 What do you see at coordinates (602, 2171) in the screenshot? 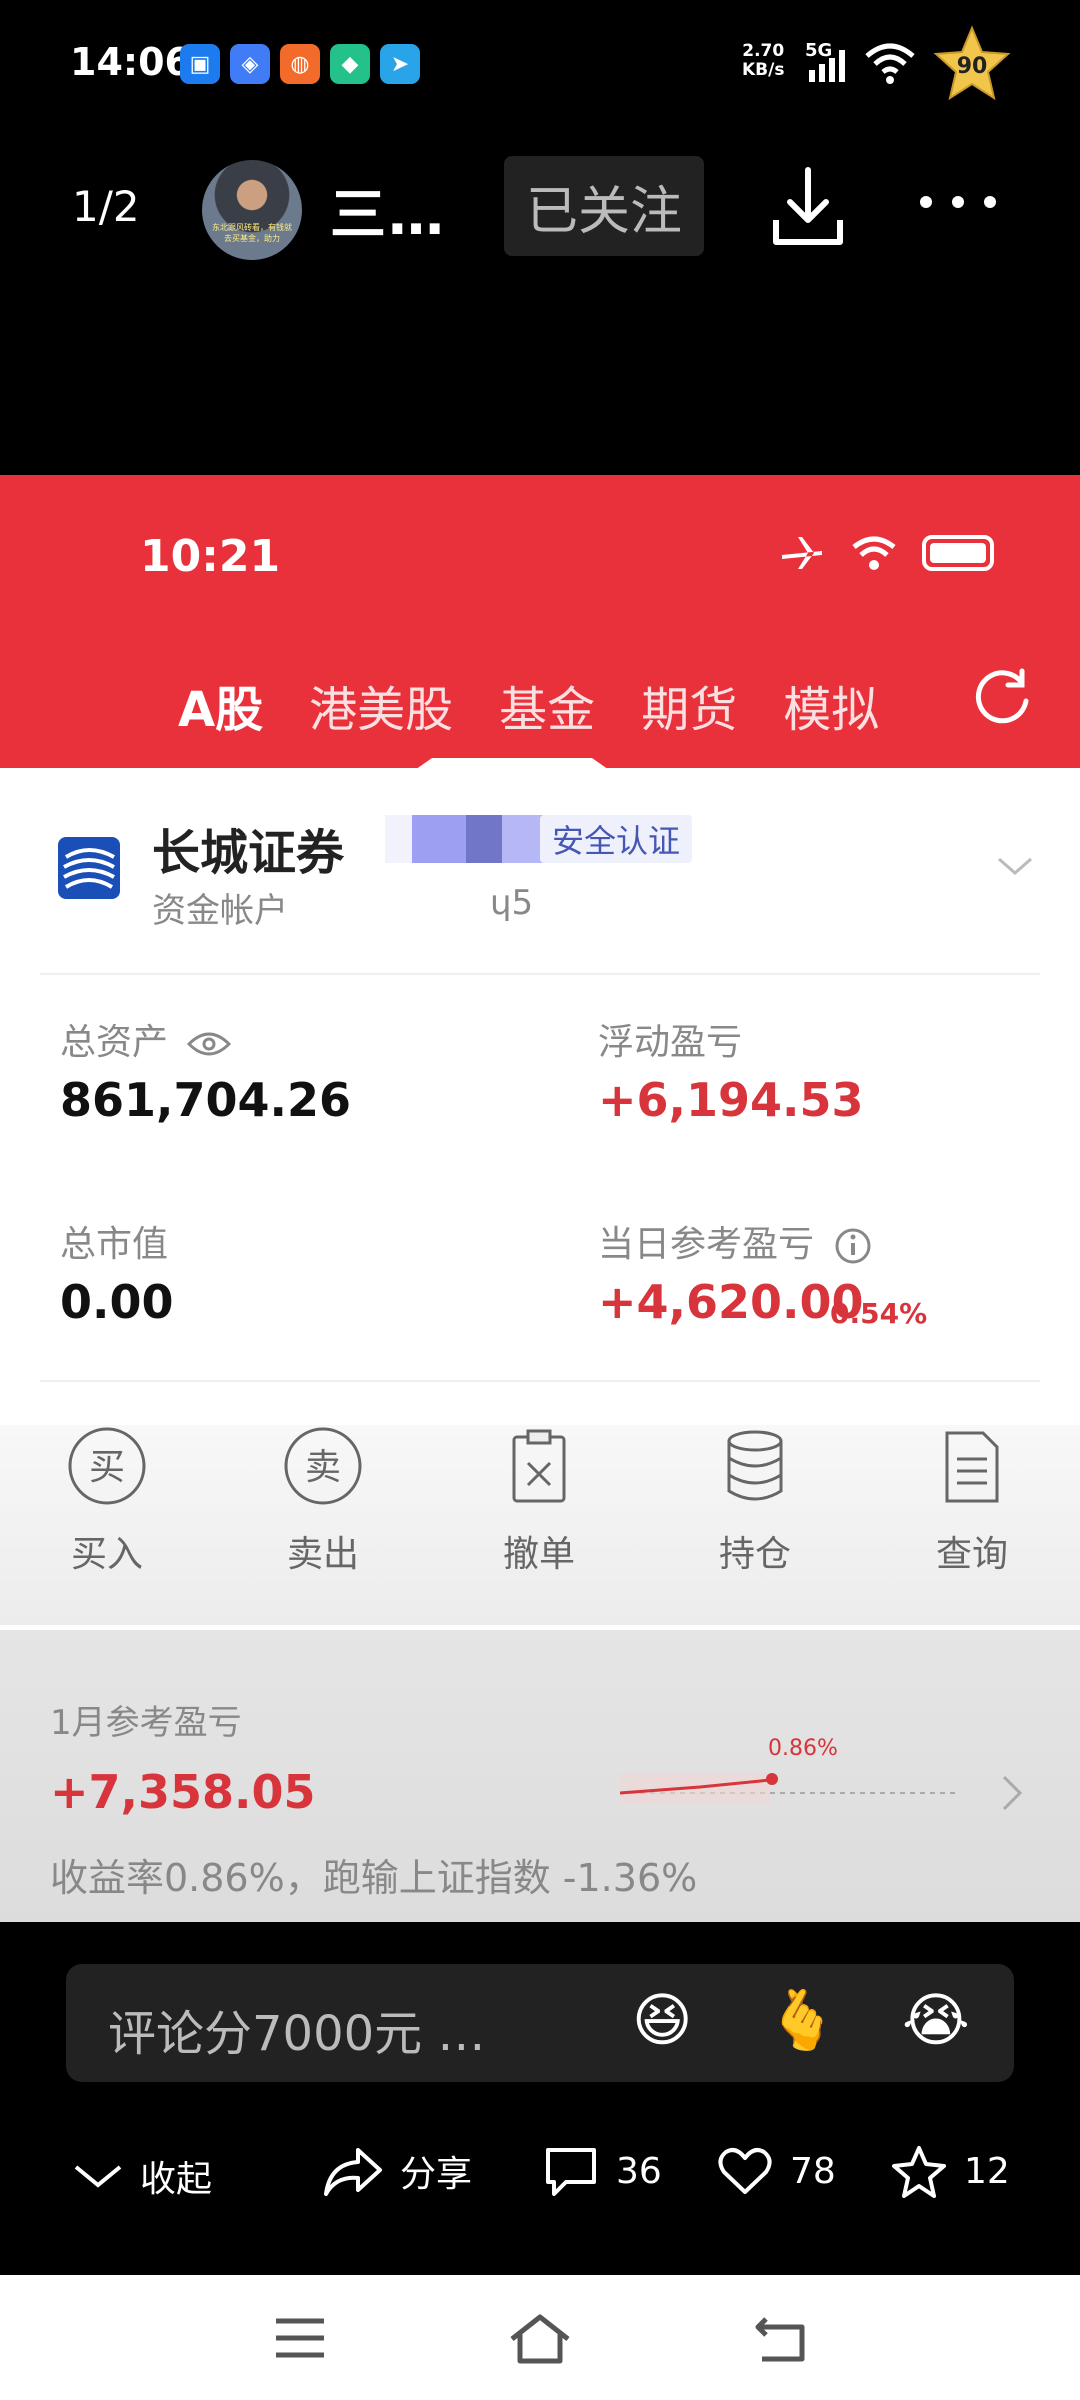
I see `comments-button: 36` at bounding box center [602, 2171].